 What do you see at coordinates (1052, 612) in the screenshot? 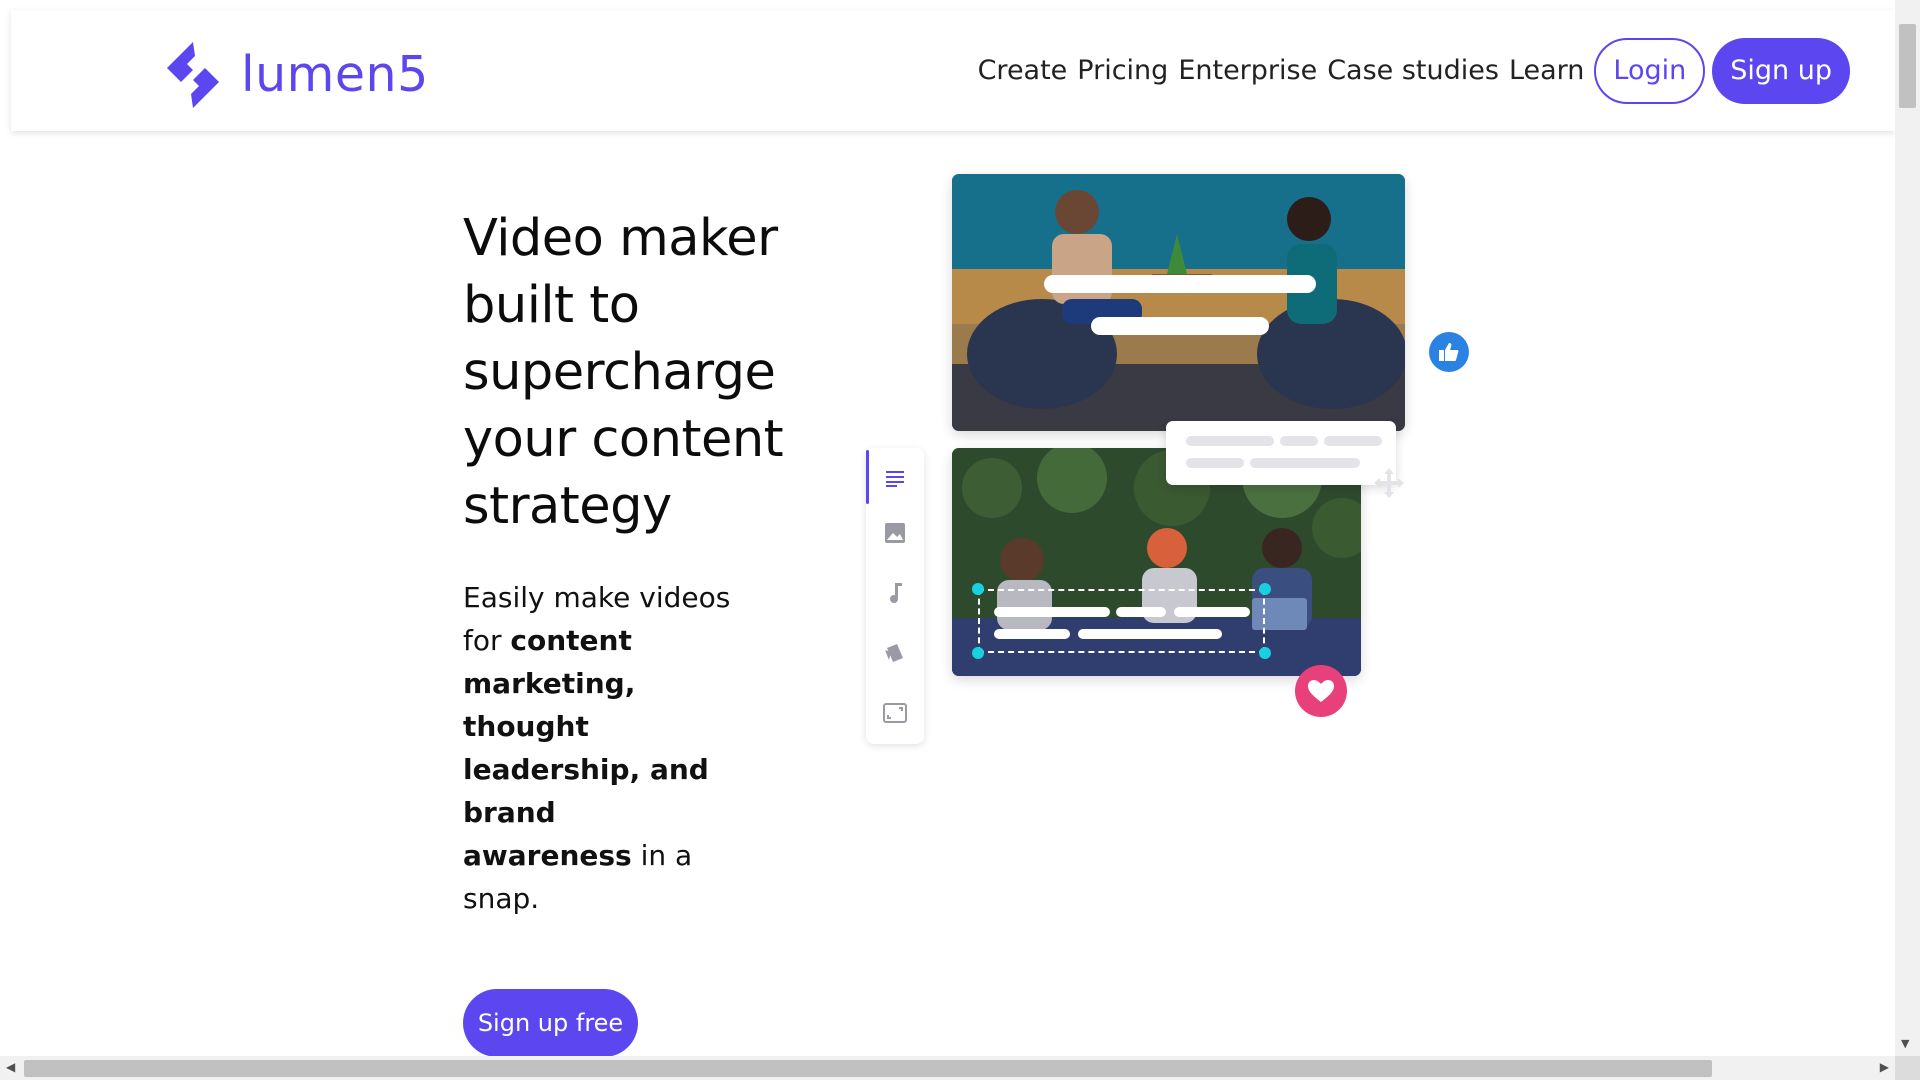
I see `selected-text-line-1a` at bounding box center [1052, 612].